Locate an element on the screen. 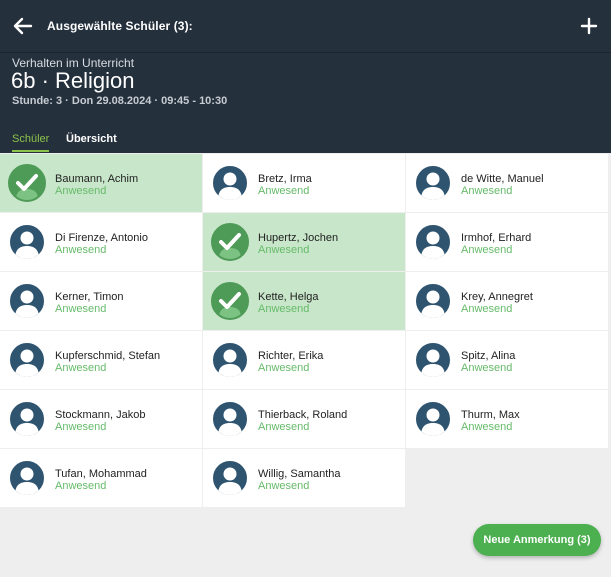 This screenshot has height=577, width=611. student-name: Richter, Erika is located at coordinates (291, 356).